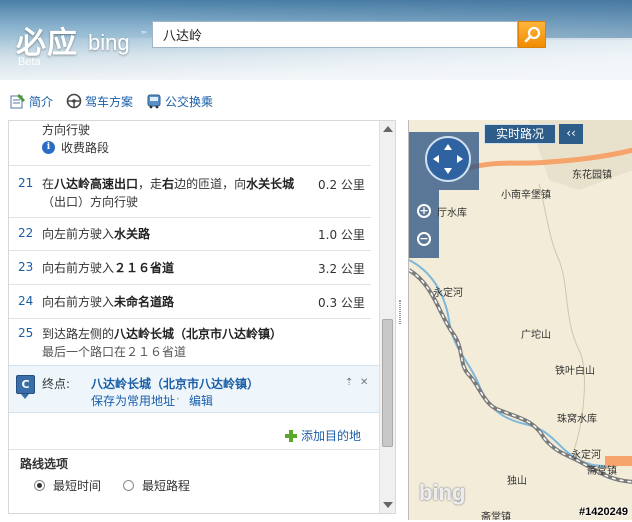 This screenshot has height=522, width=632. I want to click on destination-name: 八达岭长城（北京市八达岭镇）, so click(175, 383).